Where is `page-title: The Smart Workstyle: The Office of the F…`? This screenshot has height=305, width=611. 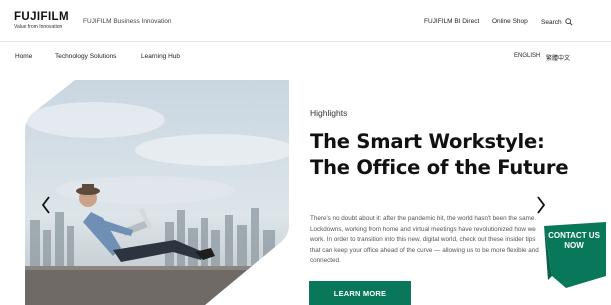 page-title: The Smart Workstyle: The Office of the F… is located at coordinates (439, 154).